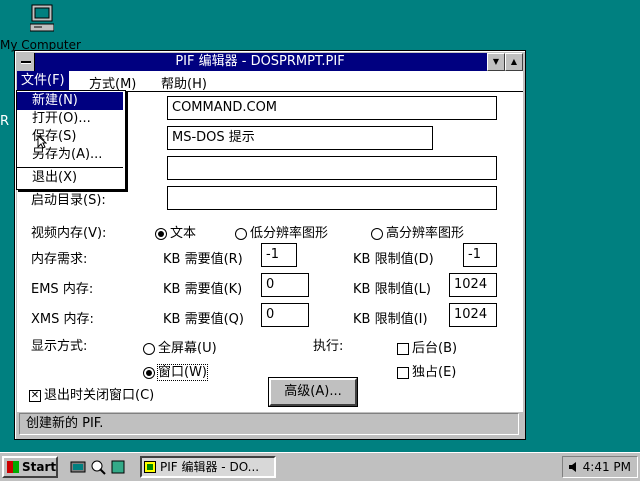  I want to click on xms-lim-label: KB 限制值(I), so click(390, 319).